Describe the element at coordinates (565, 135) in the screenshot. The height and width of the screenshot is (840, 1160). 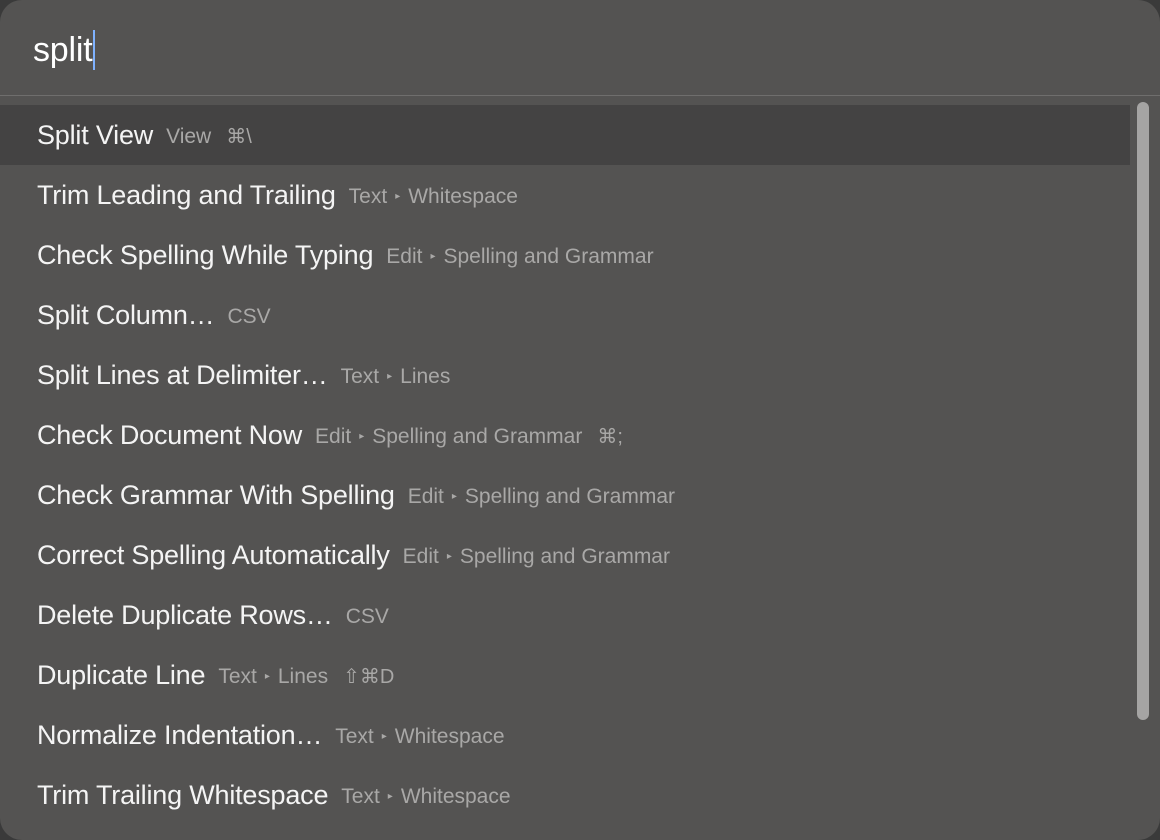
I see `result-row: Split View View ⌘\` at that location.